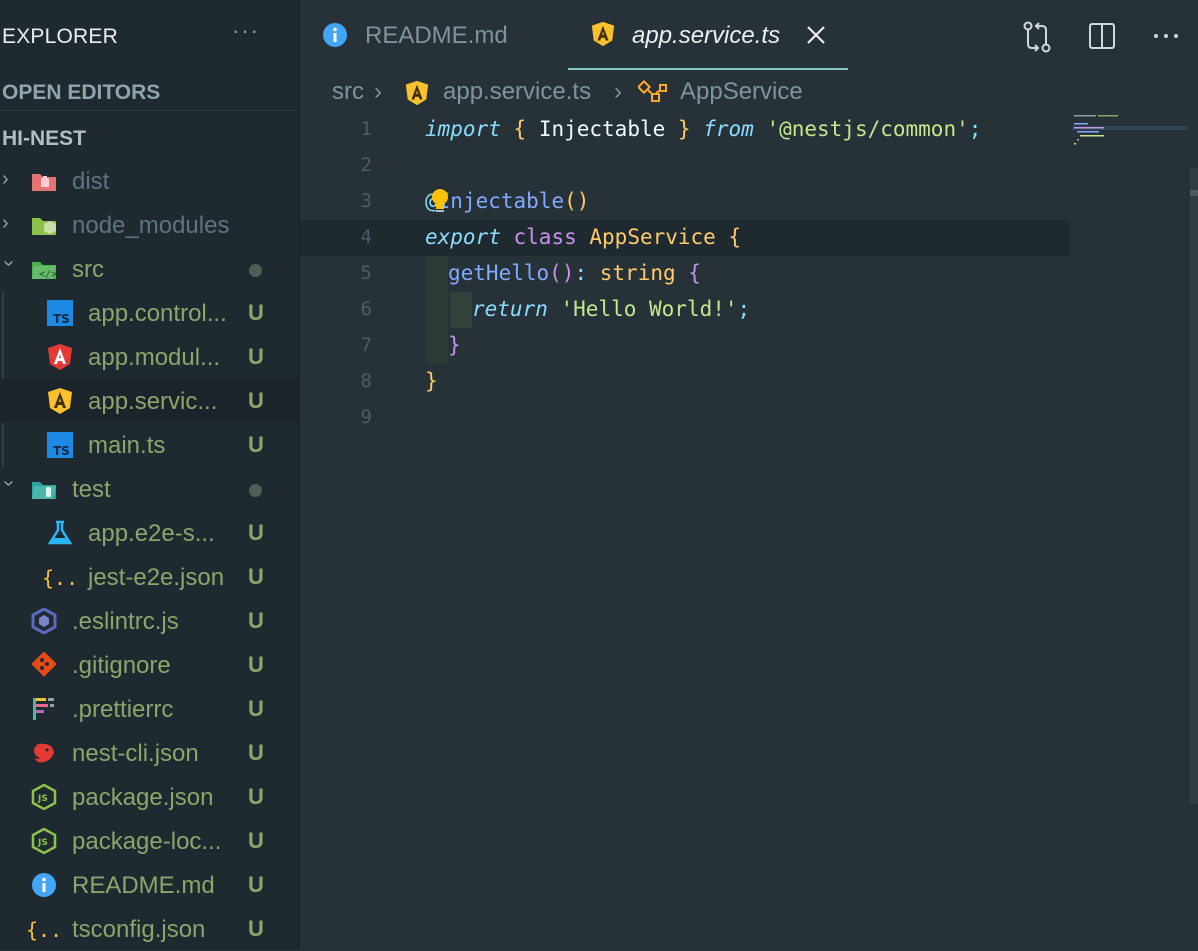  I want to click on open-changes-icon, so click(1037, 37).